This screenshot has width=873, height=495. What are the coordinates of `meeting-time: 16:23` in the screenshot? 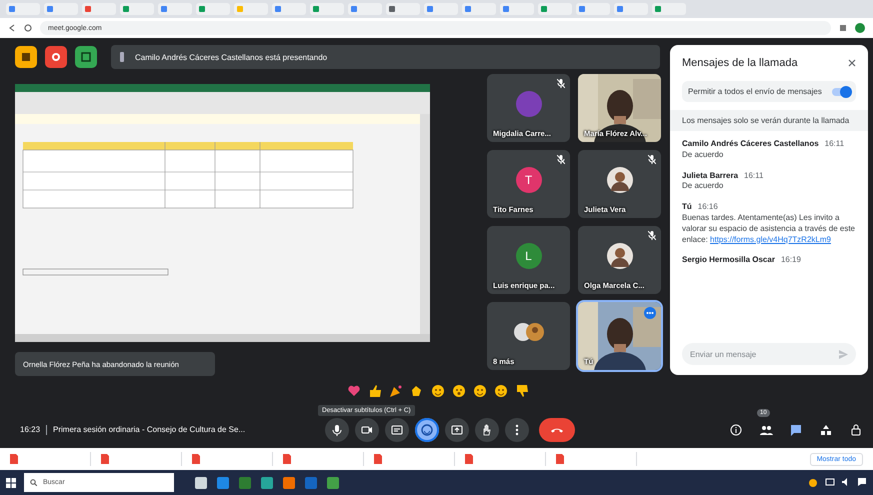 It's located at (30, 430).